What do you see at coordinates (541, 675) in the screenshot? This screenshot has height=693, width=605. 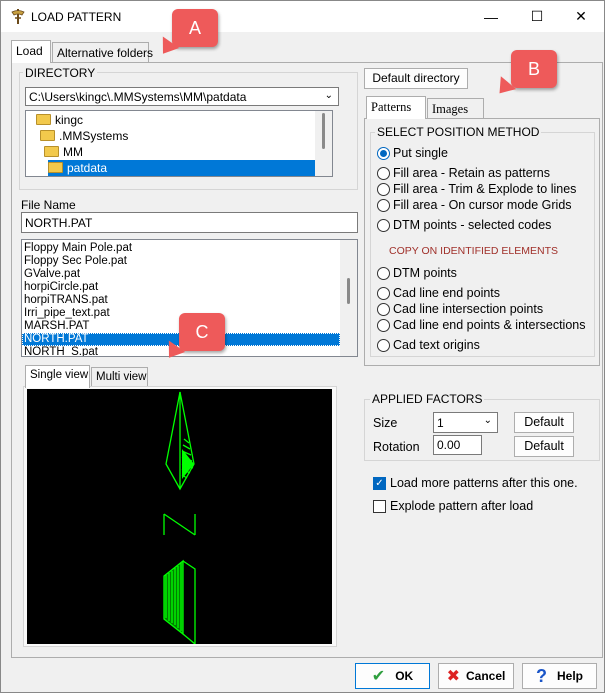 I see `help-icon: ?` at bounding box center [541, 675].